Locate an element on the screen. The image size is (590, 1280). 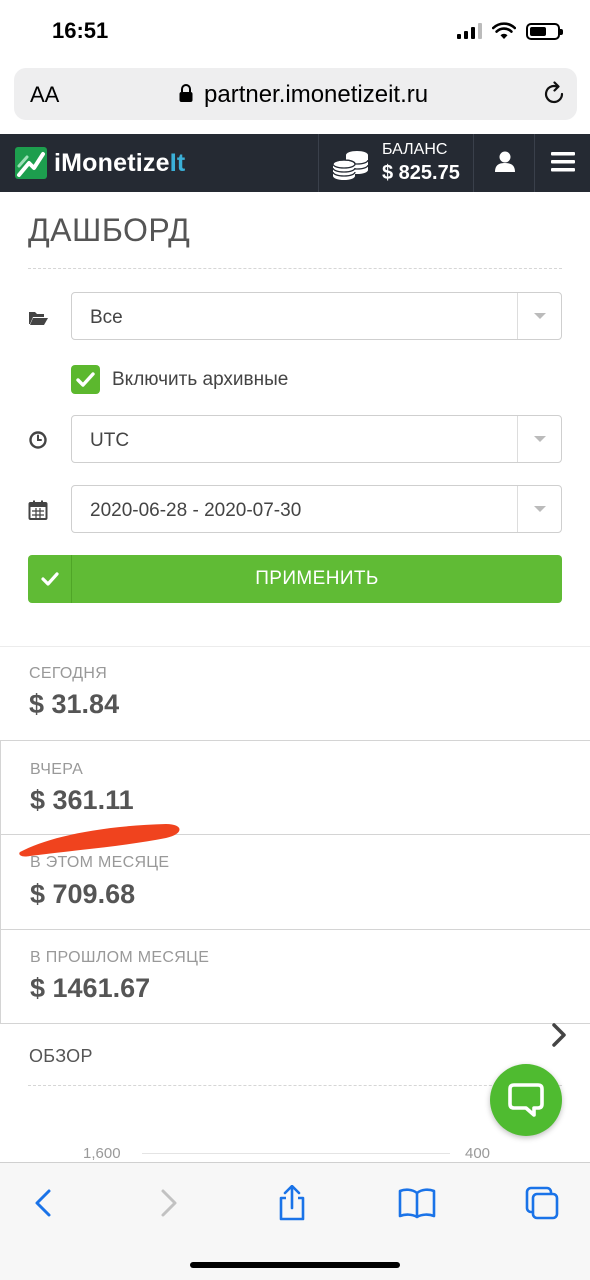
status-icons is located at coordinates (510, 31).